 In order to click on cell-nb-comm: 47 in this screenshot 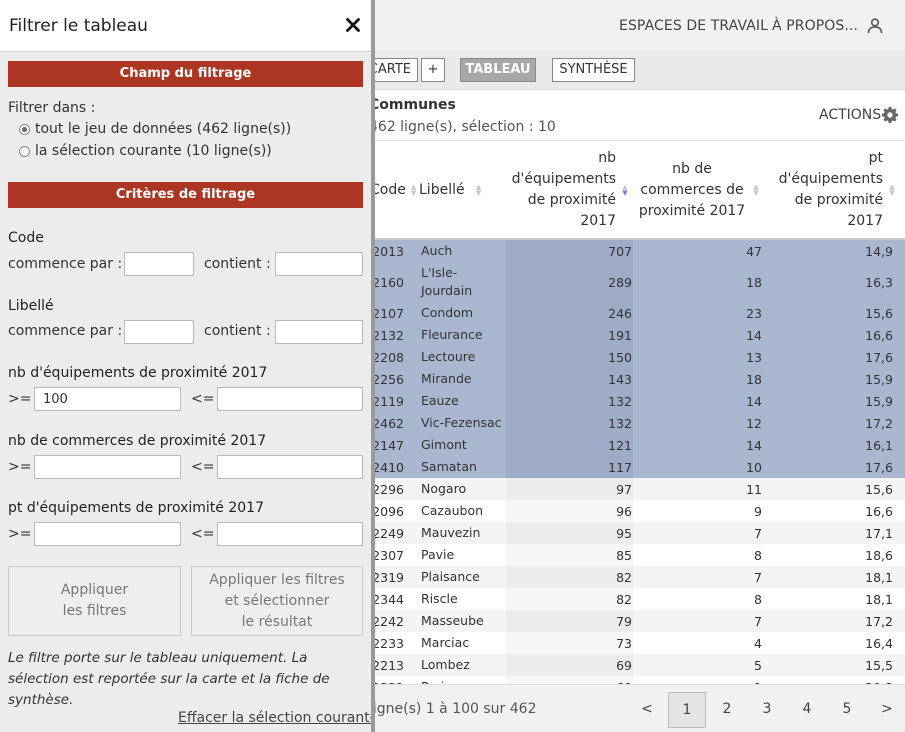, I will do `click(754, 251)`.